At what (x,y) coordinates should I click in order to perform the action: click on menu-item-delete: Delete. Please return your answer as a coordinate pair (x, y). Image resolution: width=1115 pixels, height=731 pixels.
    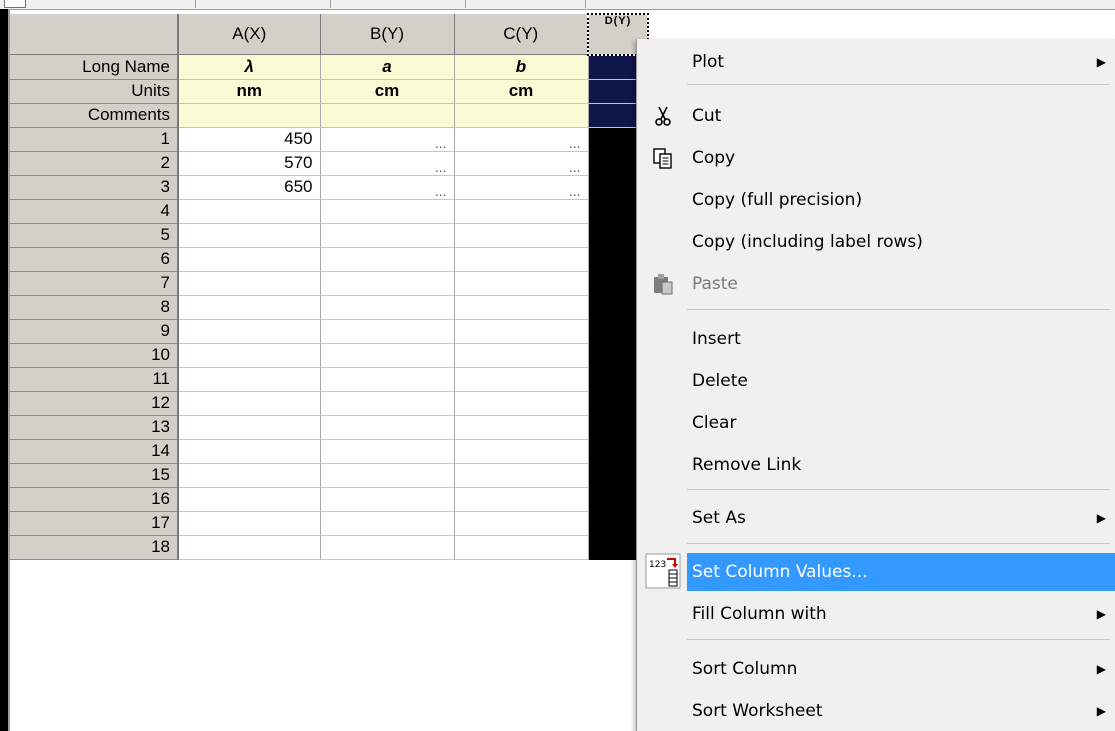
    Looking at the image, I should click on (876, 381).